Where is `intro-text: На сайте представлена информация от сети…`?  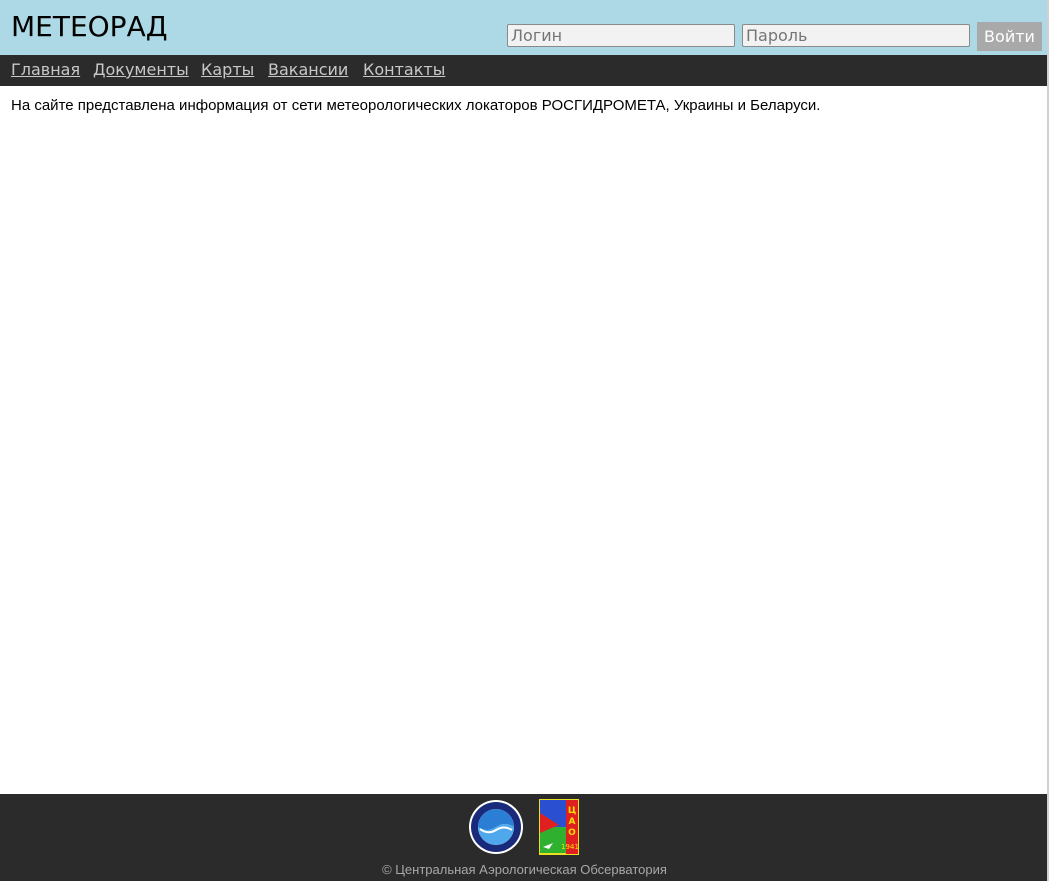 intro-text: На сайте представлена информация от сети… is located at coordinates (416, 105).